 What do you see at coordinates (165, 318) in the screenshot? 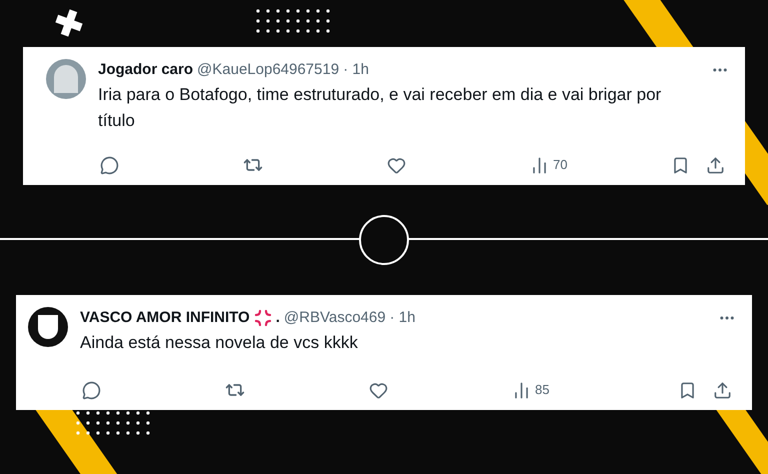
I see `display-name: VASCO AMOR INFINITO` at bounding box center [165, 318].